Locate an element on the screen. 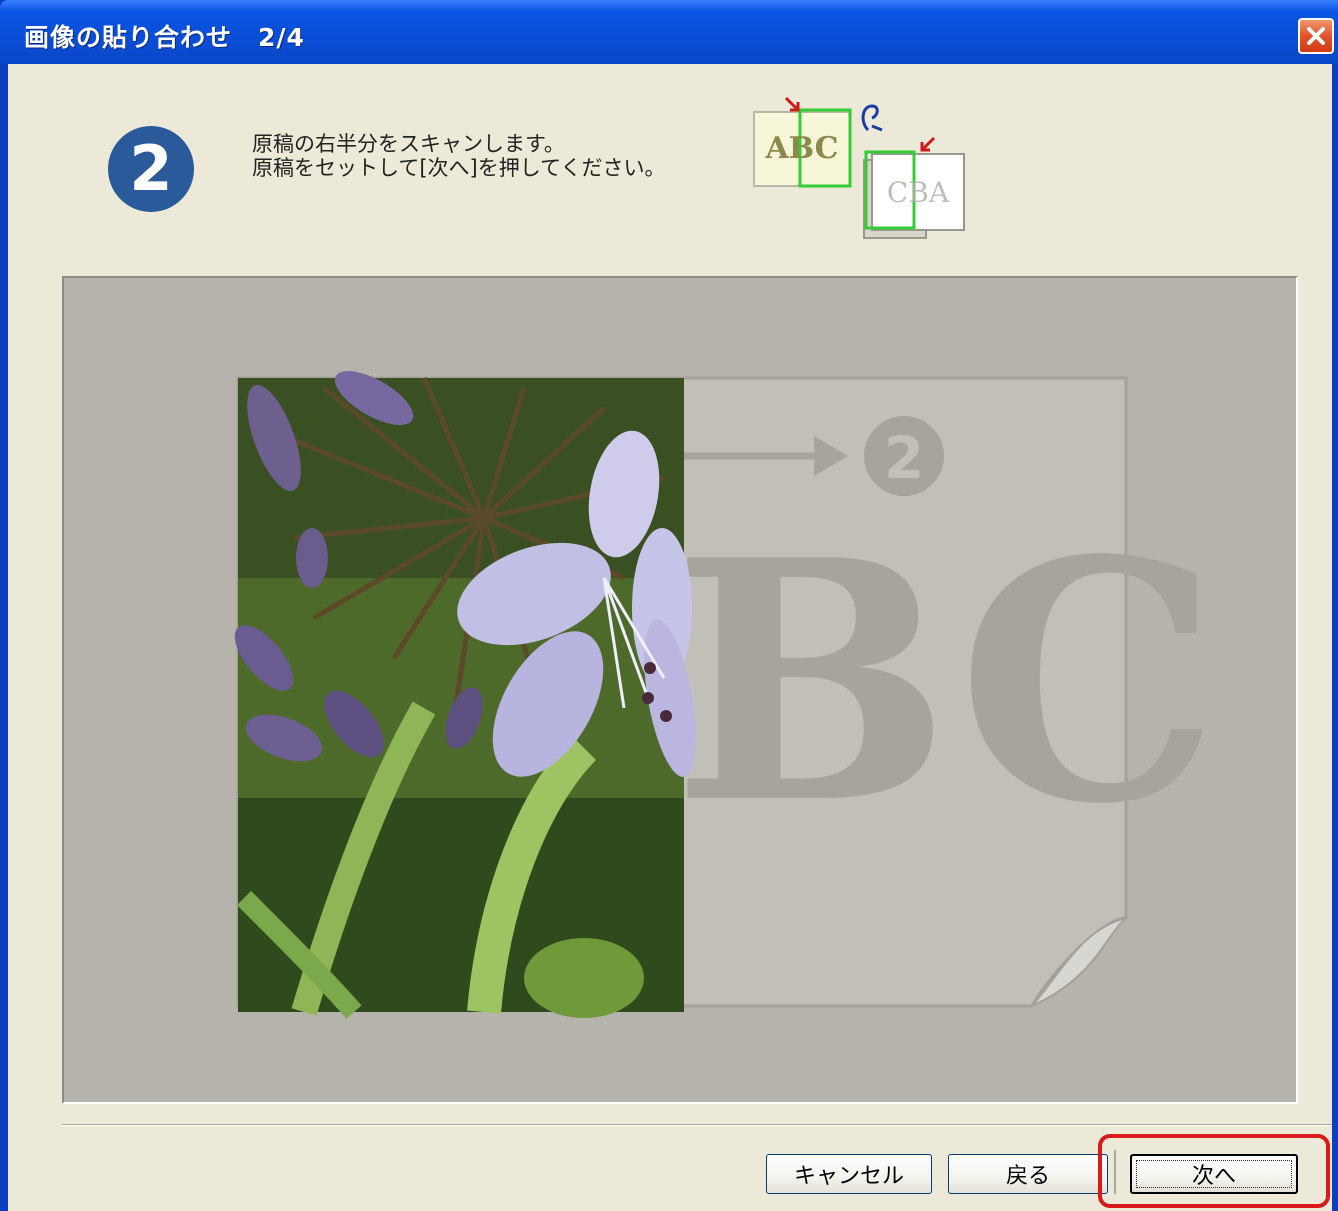 The width and height of the screenshot is (1338, 1211). guide-letters: BC is located at coordinates (946, 682).